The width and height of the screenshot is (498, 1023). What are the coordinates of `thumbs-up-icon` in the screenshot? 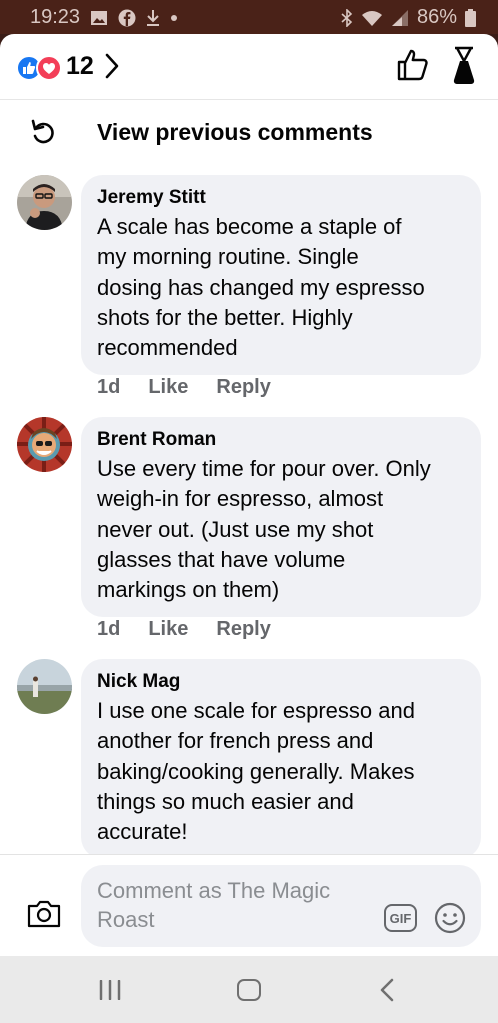 It's located at (413, 65).